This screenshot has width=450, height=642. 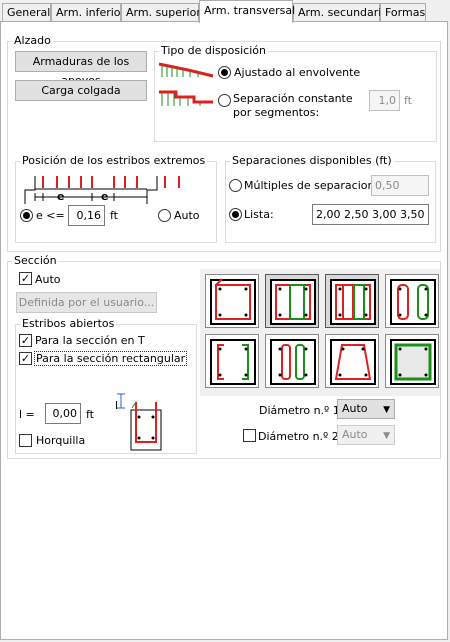 What do you see at coordinates (88, 12) in the screenshot?
I see `tab-arm-inferior: Arm. inferior` at bounding box center [88, 12].